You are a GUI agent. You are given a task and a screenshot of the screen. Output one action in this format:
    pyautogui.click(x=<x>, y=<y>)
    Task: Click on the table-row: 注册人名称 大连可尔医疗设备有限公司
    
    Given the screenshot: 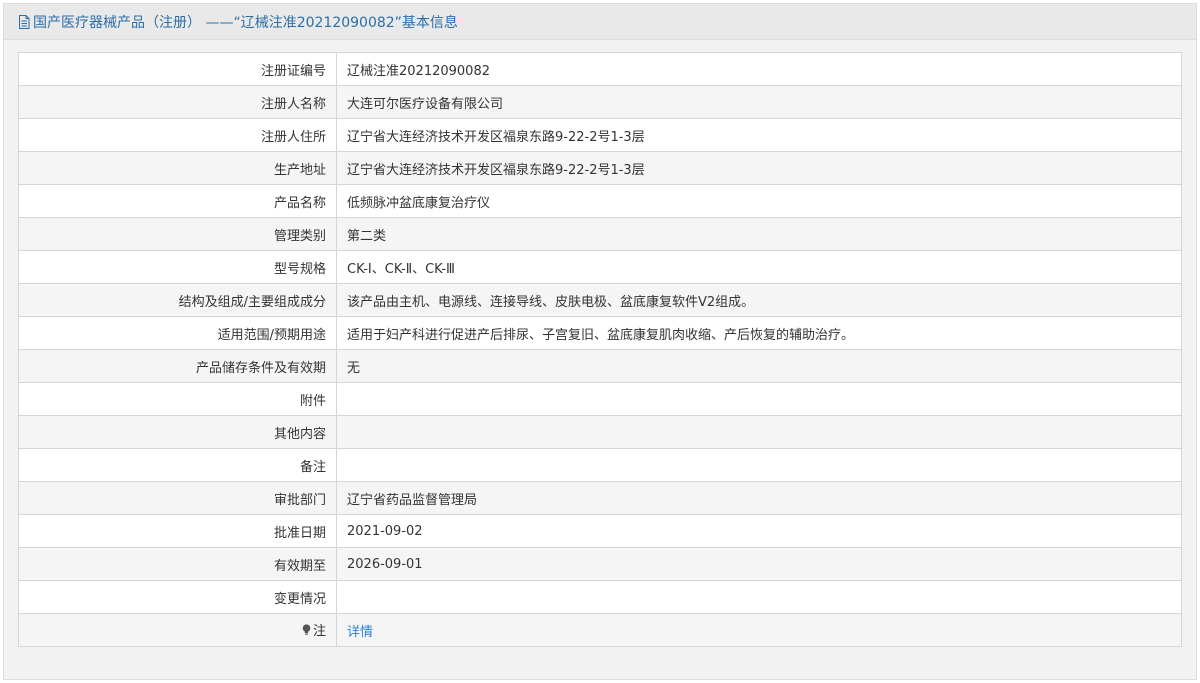 What is the action you would take?
    pyautogui.click(x=600, y=102)
    